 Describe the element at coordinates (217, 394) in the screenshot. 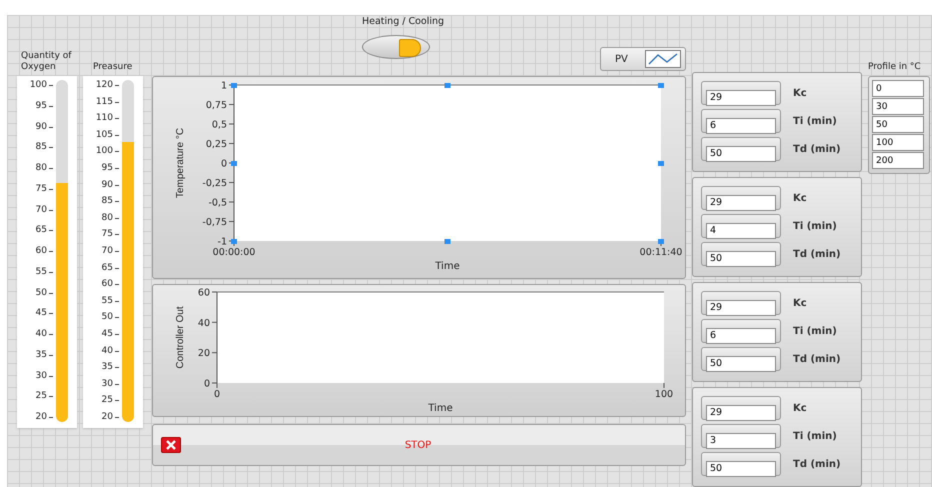

I see `x-tick-label: 0` at that location.